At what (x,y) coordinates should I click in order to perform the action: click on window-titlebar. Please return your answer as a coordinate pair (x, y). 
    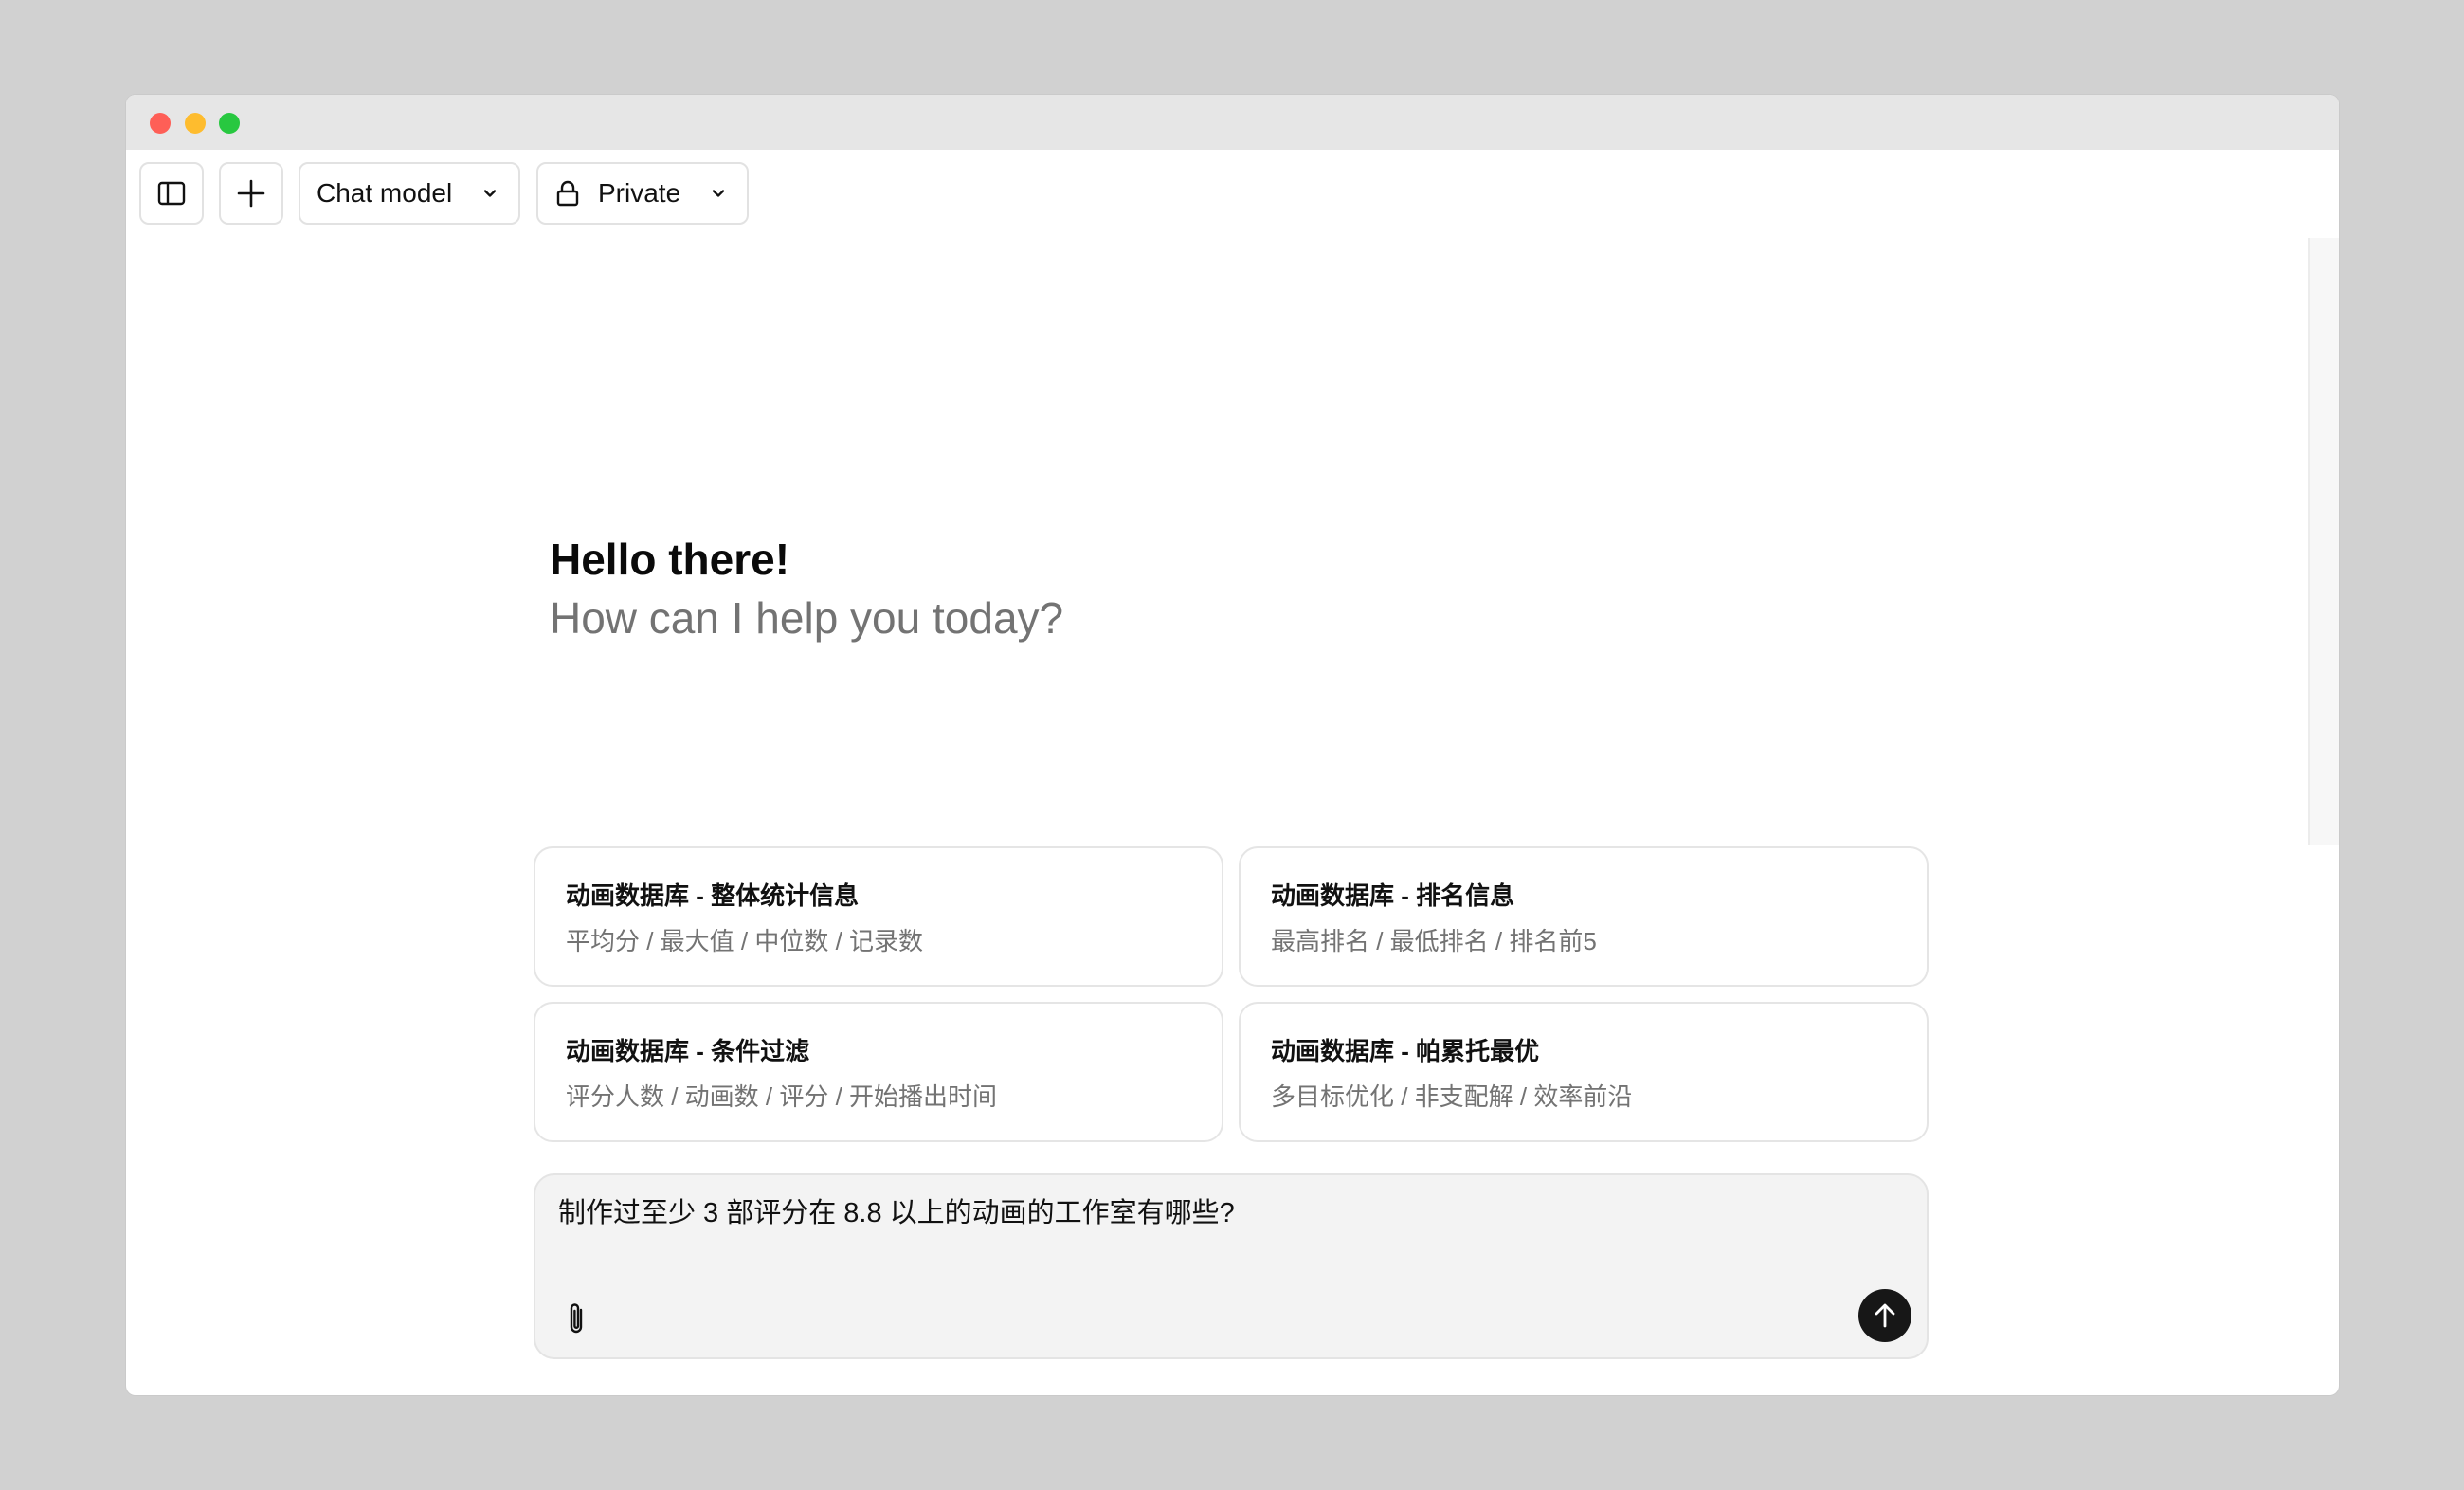
    Looking at the image, I should click on (1232, 122).